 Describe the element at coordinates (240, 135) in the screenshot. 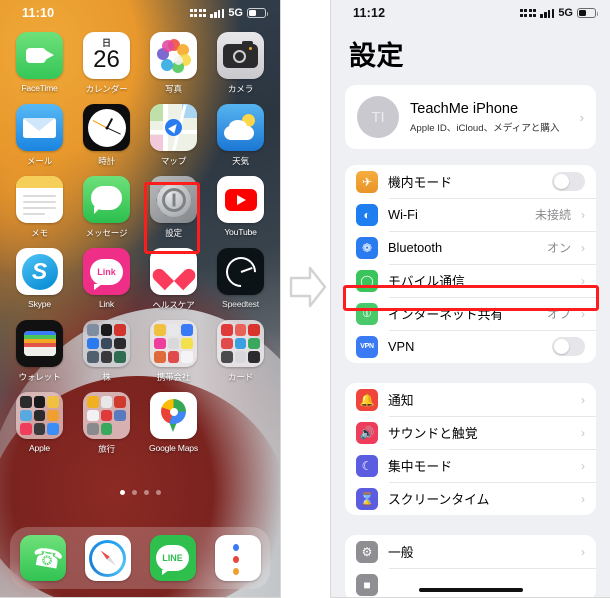

I see `app-weather: 天気` at that location.